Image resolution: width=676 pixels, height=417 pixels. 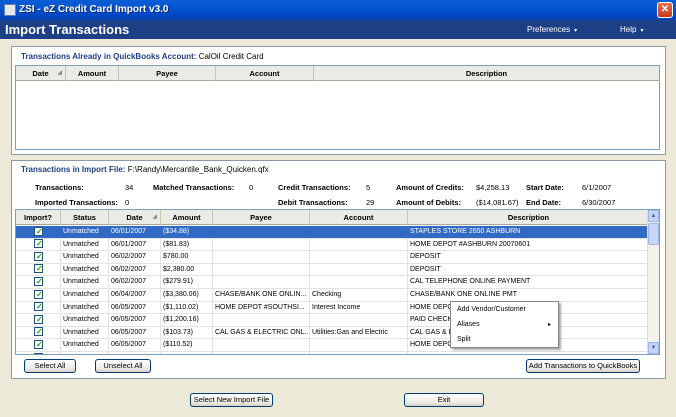 What do you see at coordinates (665, 10) in the screenshot?
I see `close-button: ✕` at bounding box center [665, 10].